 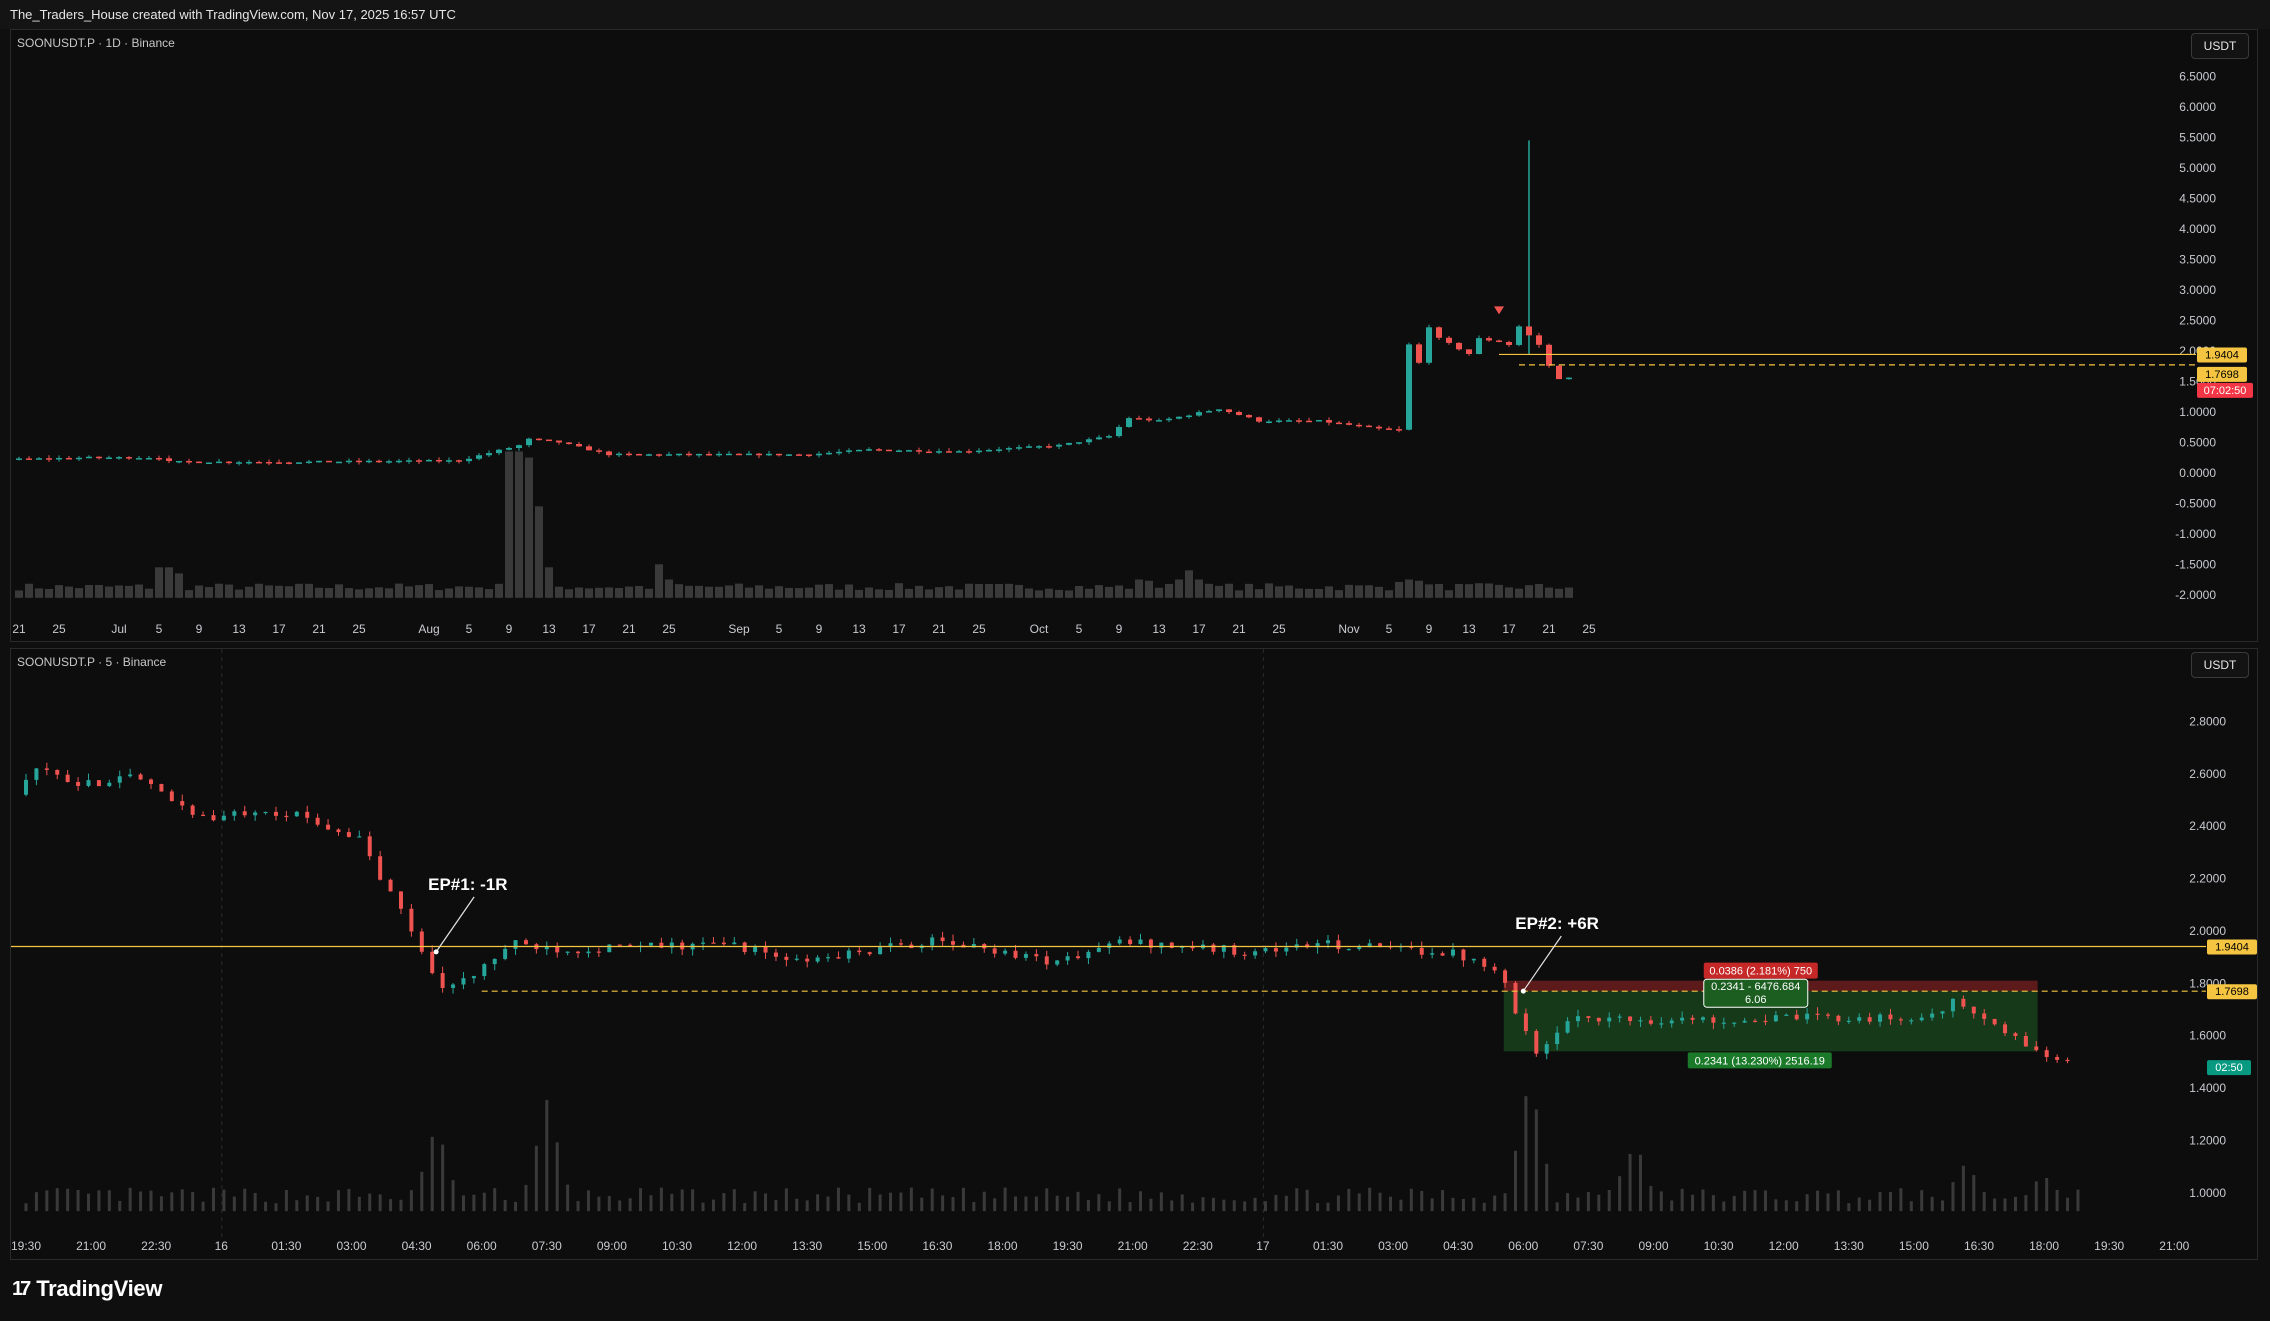 I want to click on price-level-badge-text: 1.9404, so click(x=2232, y=948).